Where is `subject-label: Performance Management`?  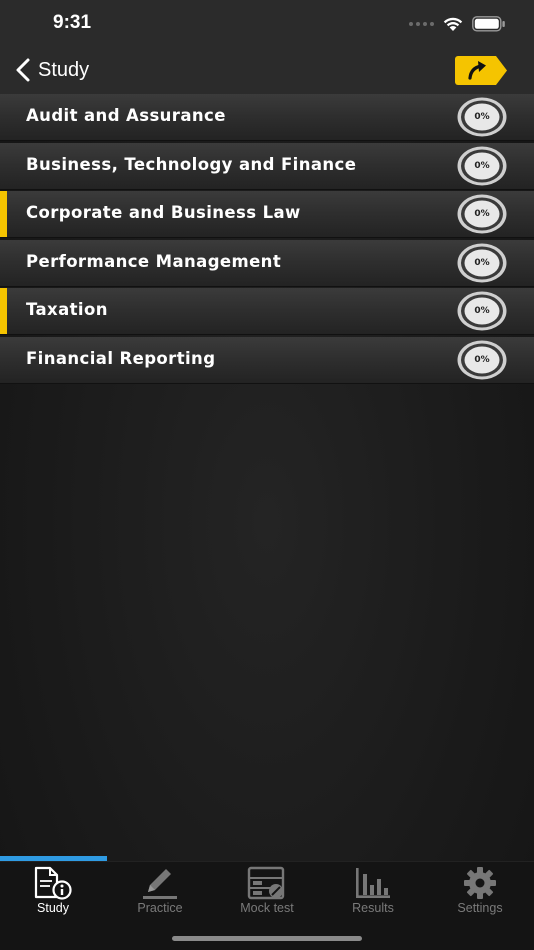 subject-label: Performance Management is located at coordinates (154, 261).